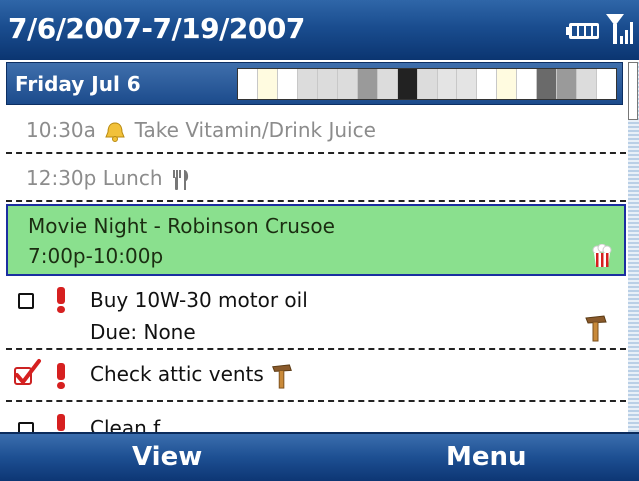  I want to click on task-due: Due: None, so click(143, 332).